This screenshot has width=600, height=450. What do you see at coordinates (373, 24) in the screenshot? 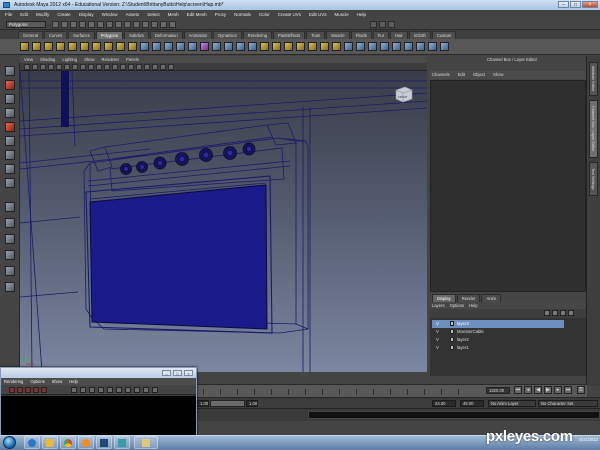
I see `attribute-editor-toggle-icon` at bounding box center [373, 24].